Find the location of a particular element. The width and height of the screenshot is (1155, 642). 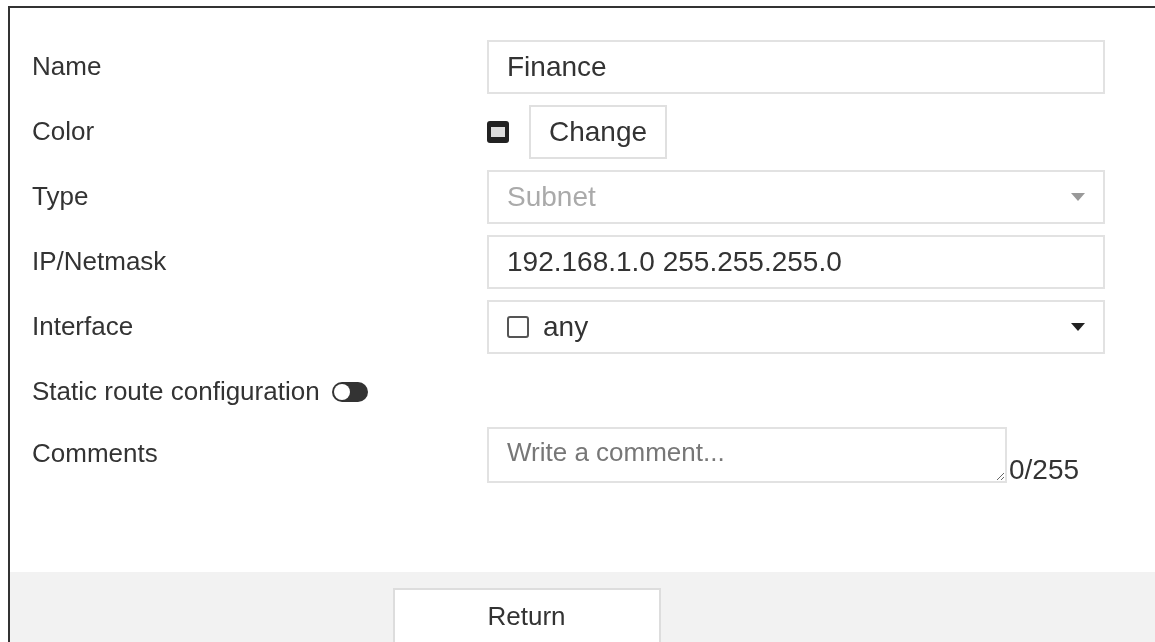

field-label: Type is located at coordinates (61, 196).